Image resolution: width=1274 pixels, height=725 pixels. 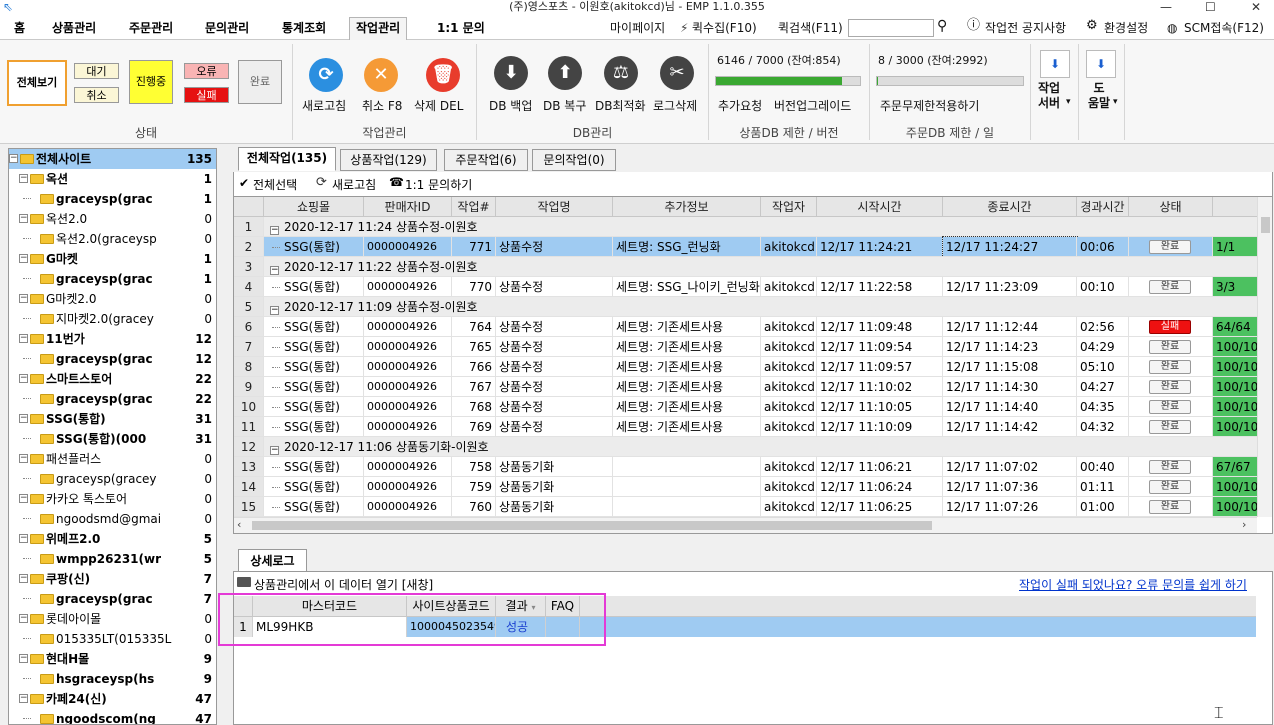 What do you see at coordinates (1265, 225) in the screenshot?
I see `scroll-thumb` at bounding box center [1265, 225].